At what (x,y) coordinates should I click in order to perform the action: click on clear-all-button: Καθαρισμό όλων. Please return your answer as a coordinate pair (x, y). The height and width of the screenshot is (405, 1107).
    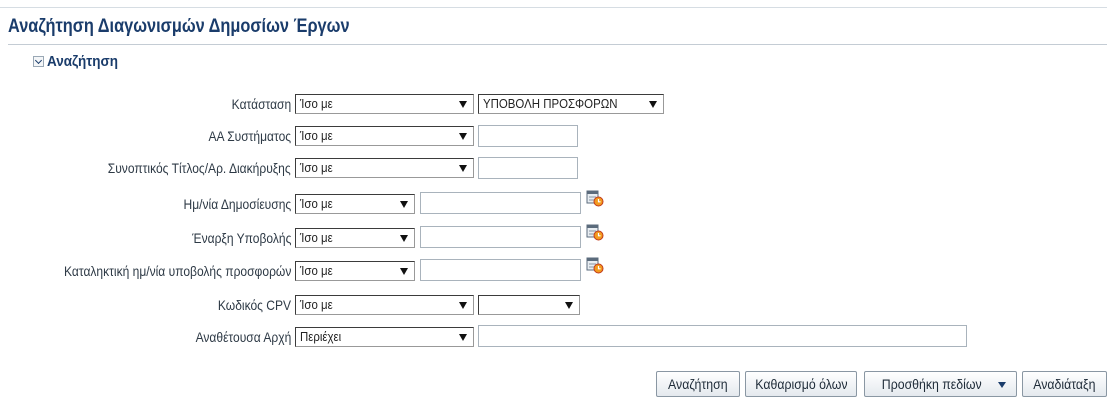
    Looking at the image, I should click on (801, 384).